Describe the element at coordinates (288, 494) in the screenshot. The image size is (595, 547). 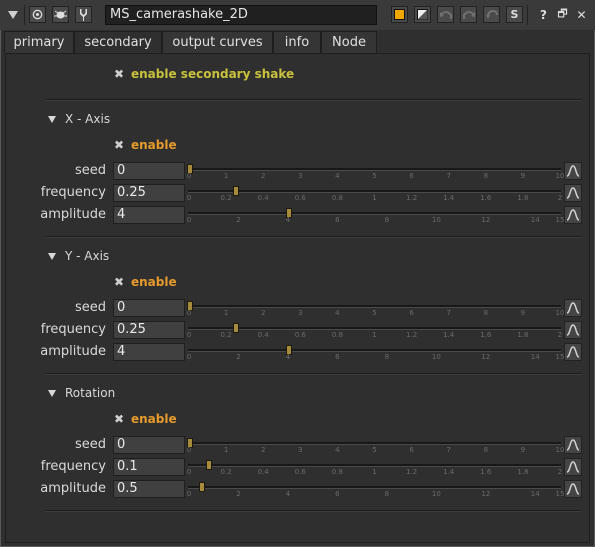
I see `slider-tick-label: 4` at that location.